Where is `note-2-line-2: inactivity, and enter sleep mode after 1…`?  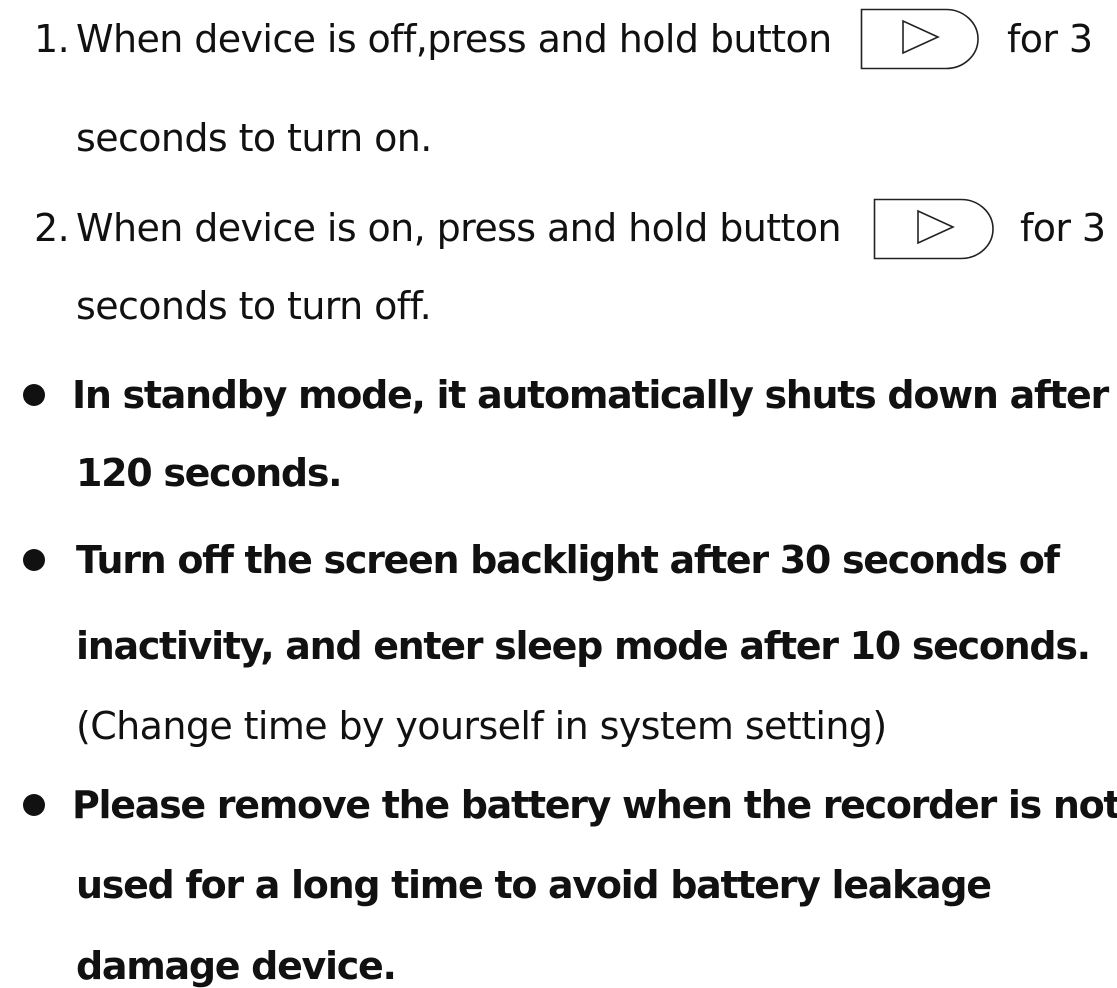
note-2-line-2: inactivity, and enter sleep mode after 1… is located at coordinates (583, 646).